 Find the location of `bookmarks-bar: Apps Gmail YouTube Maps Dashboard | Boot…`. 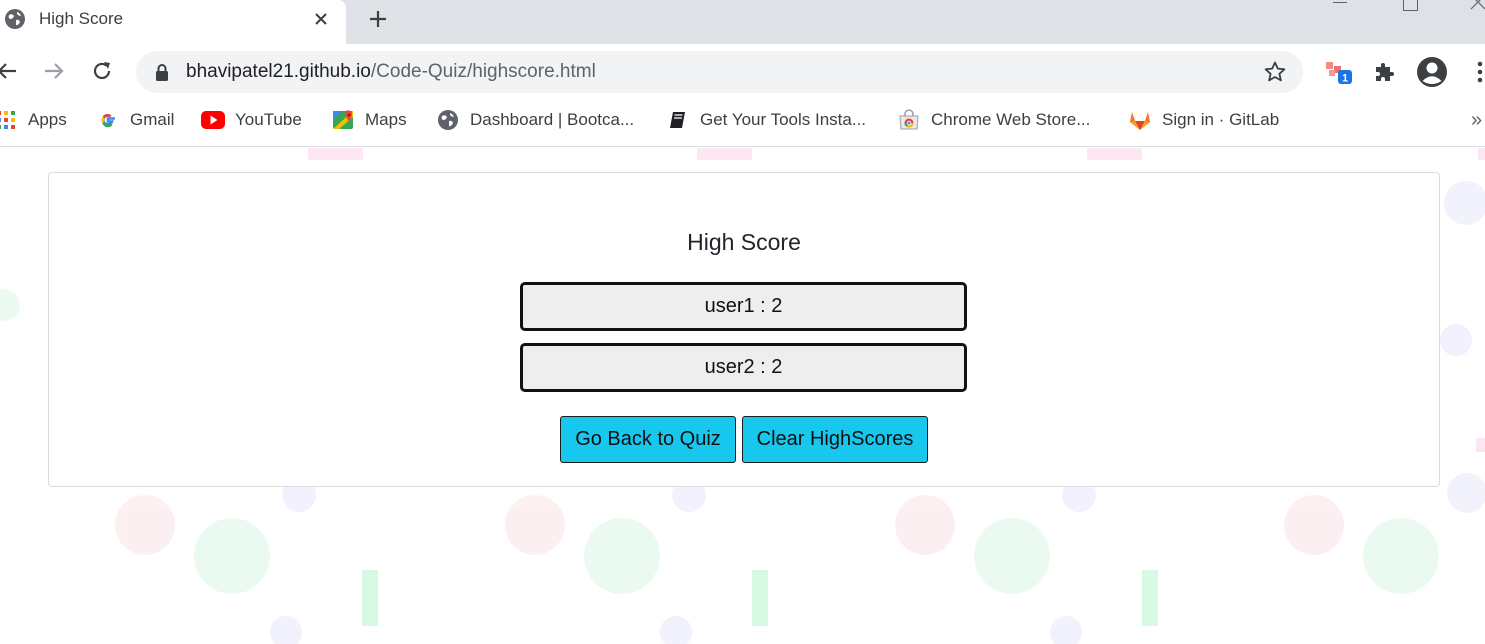

bookmarks-bar: Apps Gmail YouTube Maps Dashboard | Boot… is located at coordinates (742, 123).